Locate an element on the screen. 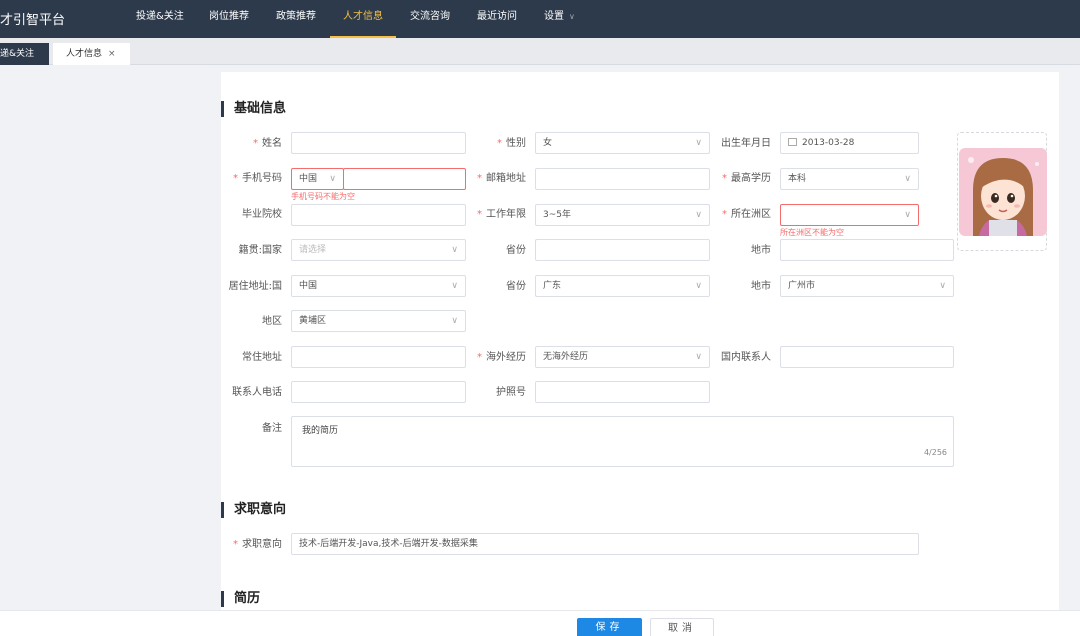 The width and height of the screenshot is (1080, 636). avatar is located at coordinates (1003, 192).